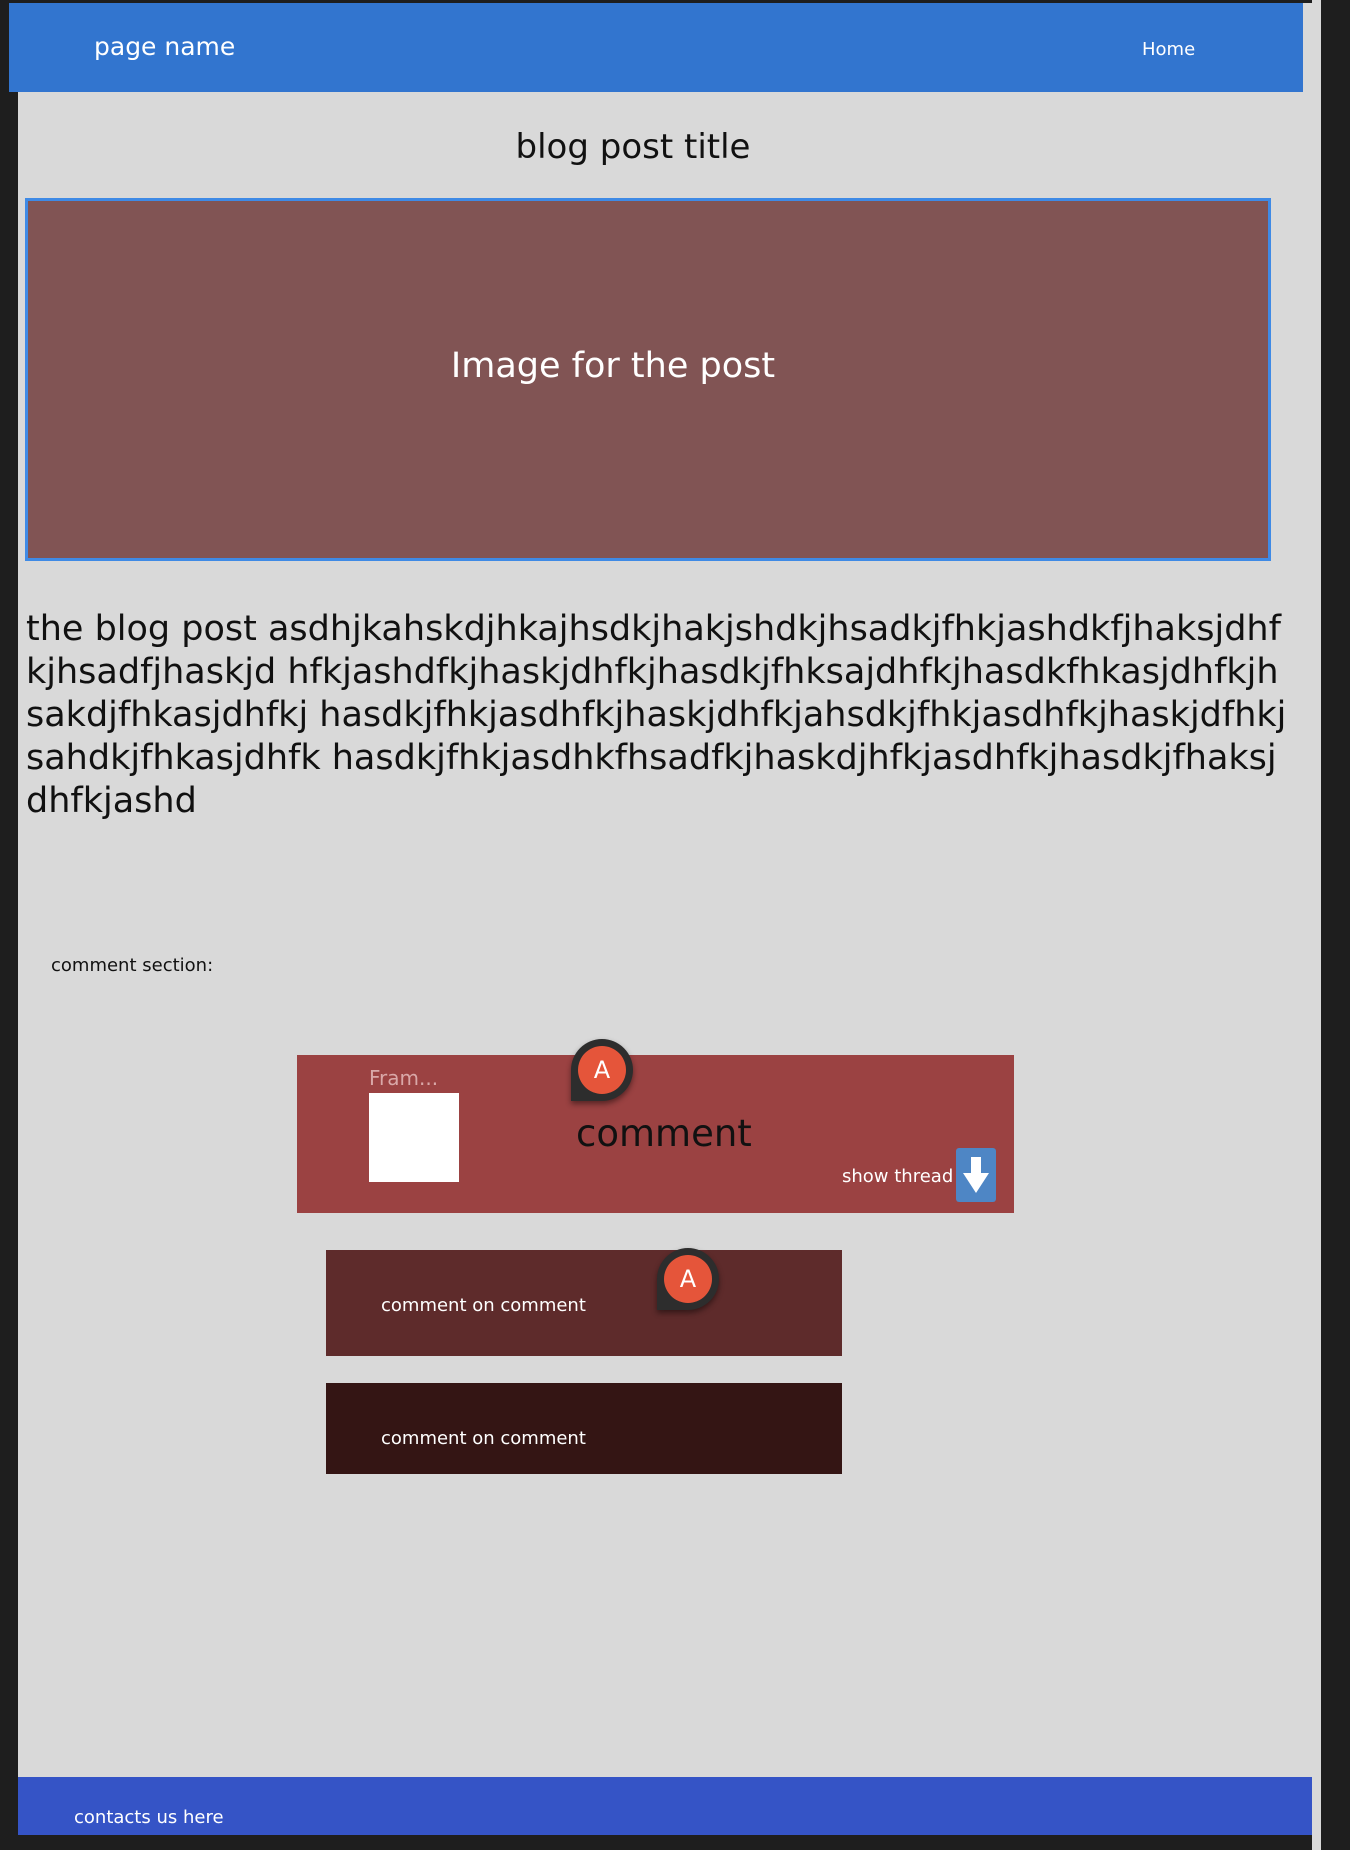  What do you see at coordinates (1316, 925) in the screenshot?
I see `canvas-edge` at bounding box center [1316, 925].